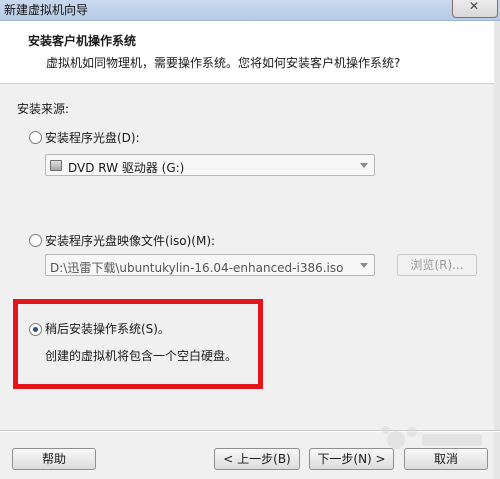  I want to click on radio-iso-file, so click(35, 240).